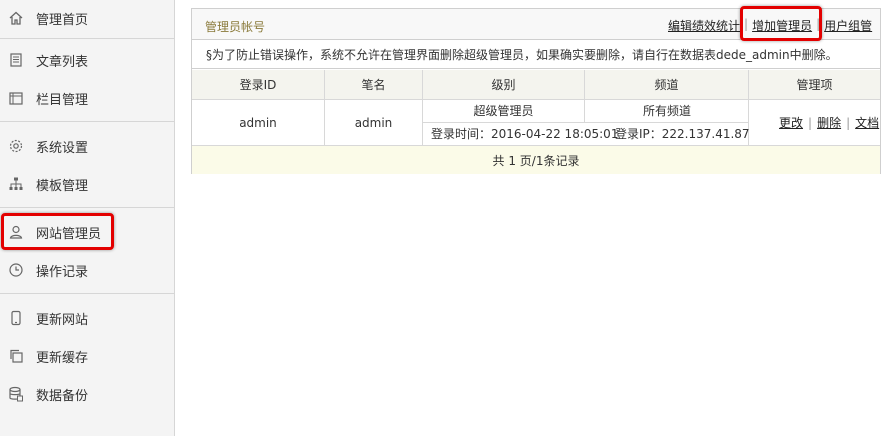  What do you see at coordinates (62, 320) in the screenshot?
I see `sidebar-item-label: 更新网站` at bounding box center [62, 320].